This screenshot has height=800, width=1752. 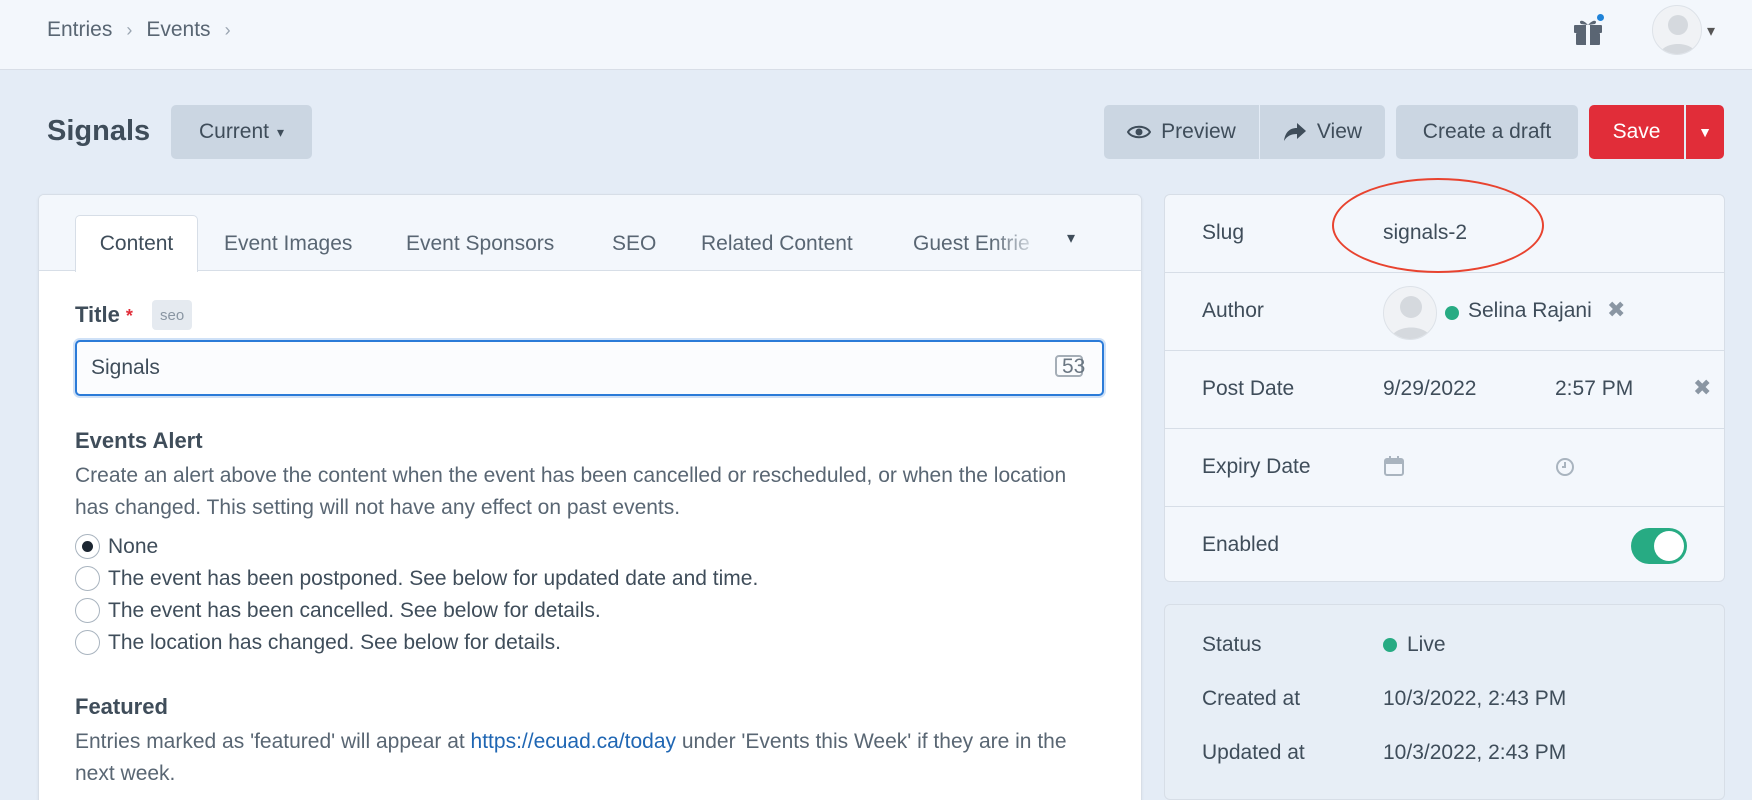 I want to click on expiry-date-row: Expiry Date, so click(x=1444, y=468).